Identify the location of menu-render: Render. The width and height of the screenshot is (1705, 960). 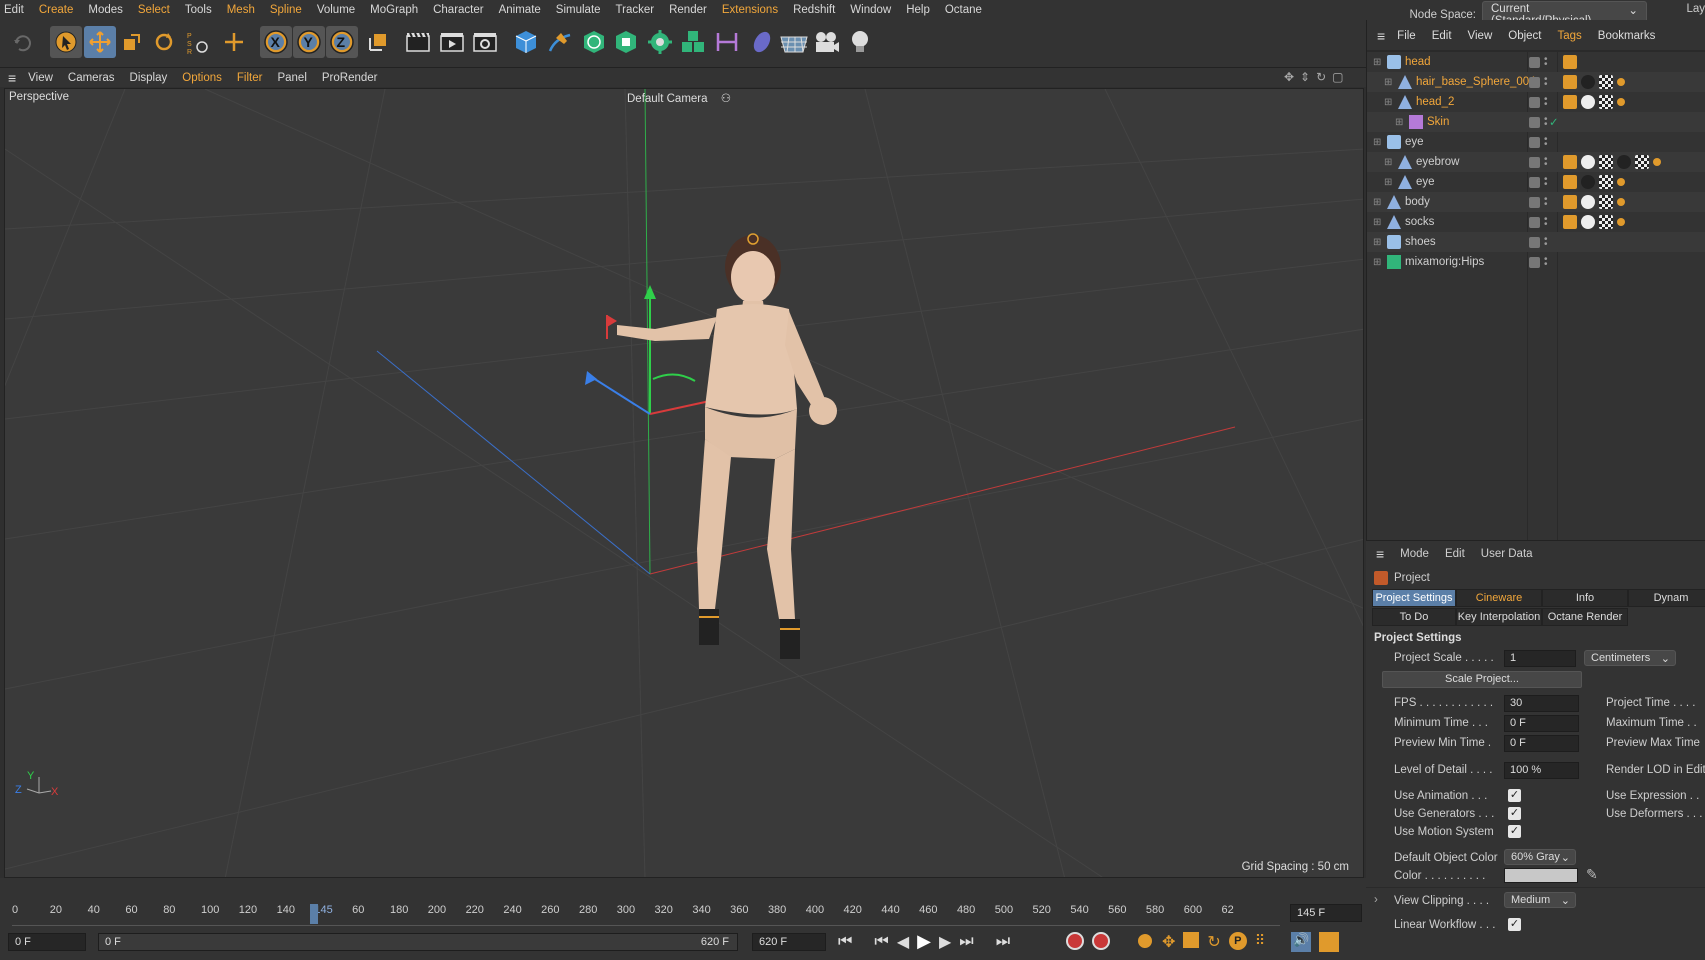
(688, 10).